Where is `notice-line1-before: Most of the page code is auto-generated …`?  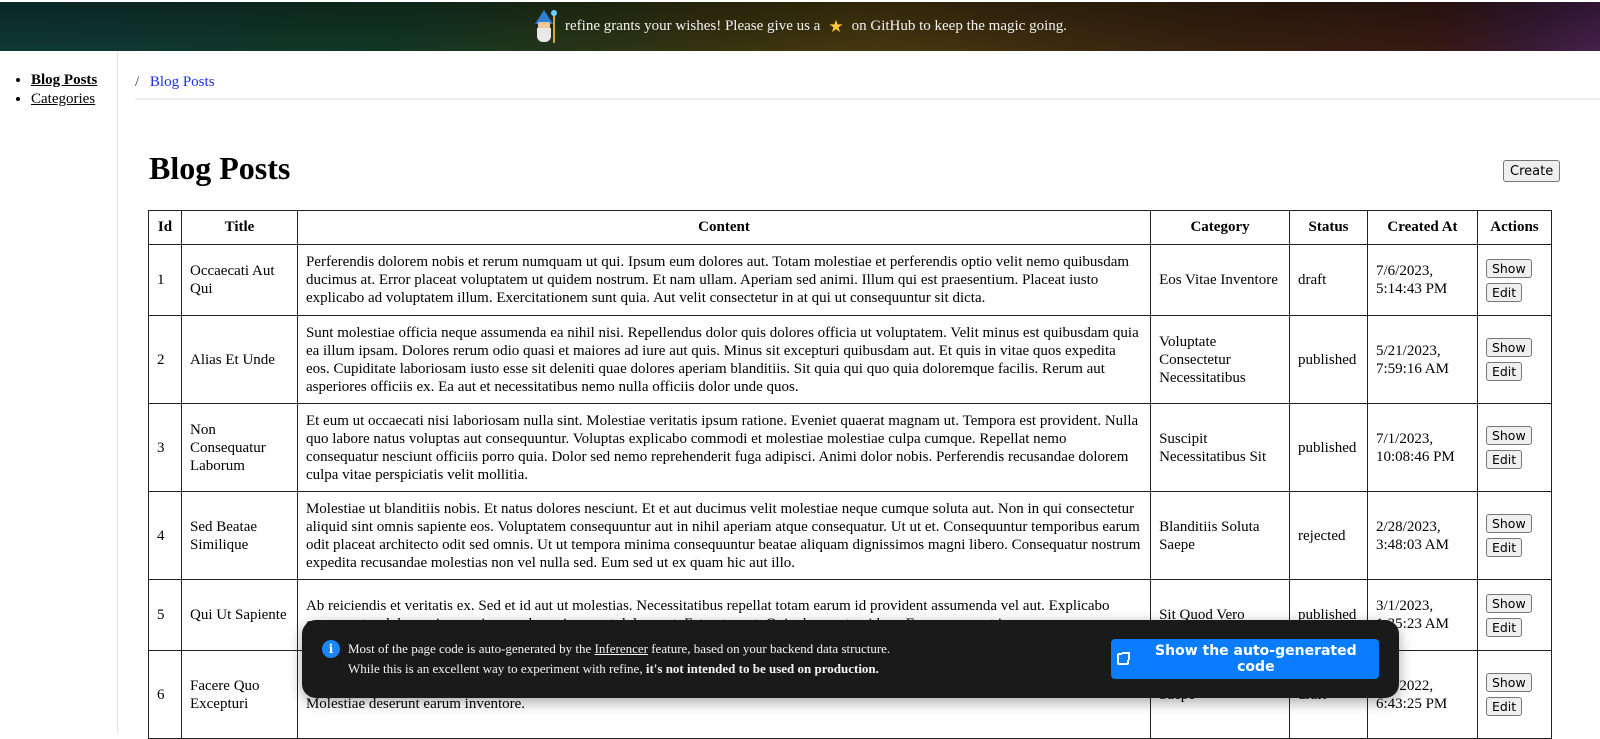 notice-line1-before: Most of the page code is auto-generated … is located at coordinates (470, 648).